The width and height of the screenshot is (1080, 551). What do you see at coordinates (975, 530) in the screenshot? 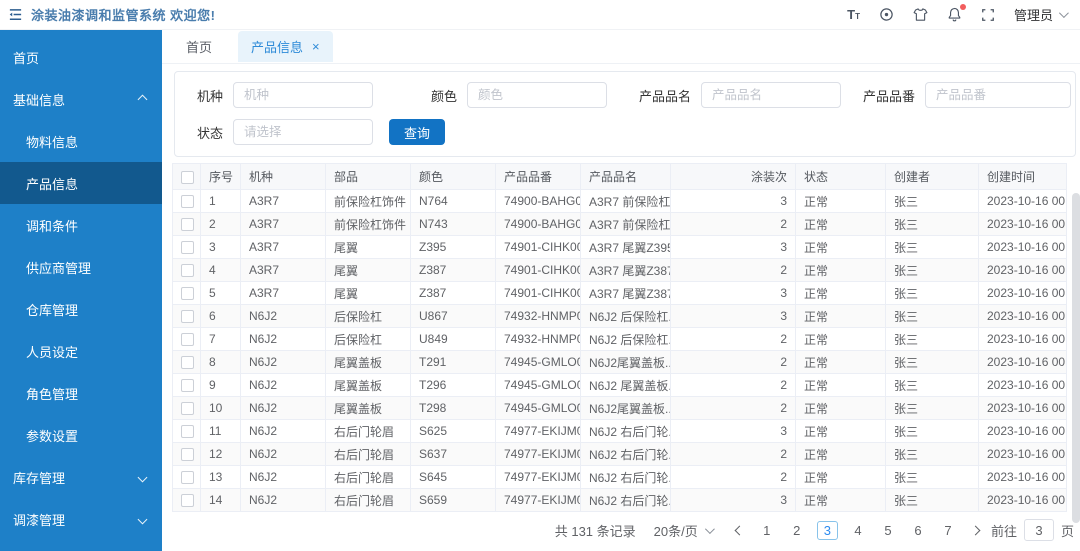
I see `next-page-button` at bounding box center [975, 530].